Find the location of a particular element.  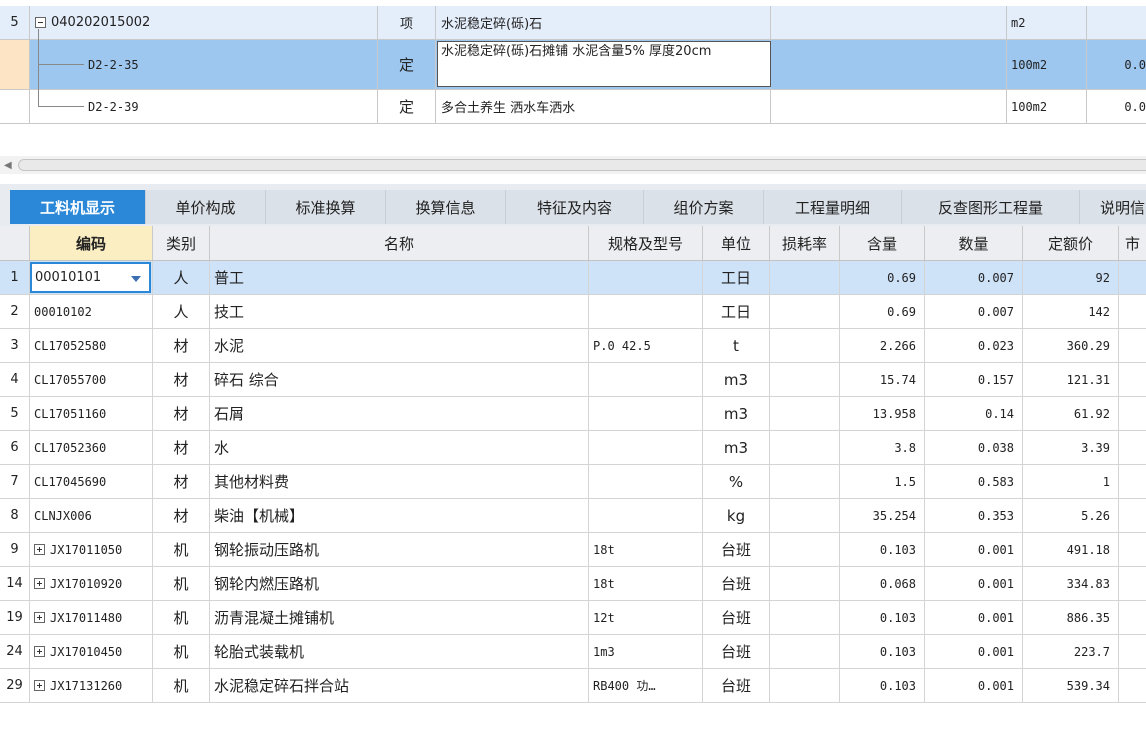

table-row: 3 CL17052580 材水泥 P.0 42.5 t 2.266 0.023 360.29 is located at coordinates (573, 346).